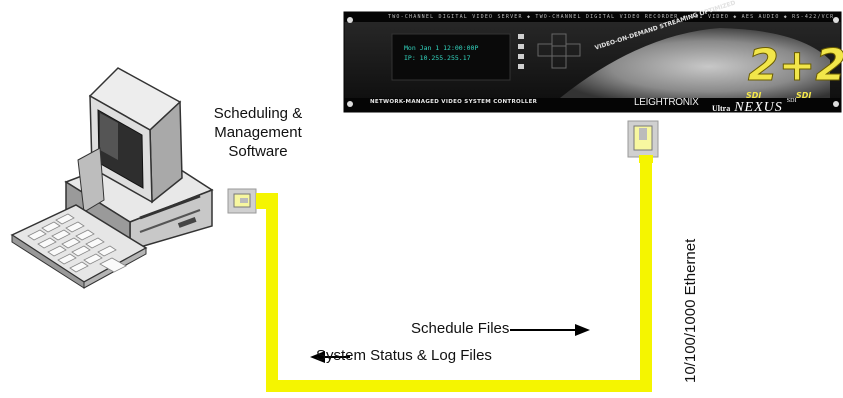 The width and height of the screenshot is (843, 398). I want to click on schedule-files-label: Schedule Files, so click(460, 328).